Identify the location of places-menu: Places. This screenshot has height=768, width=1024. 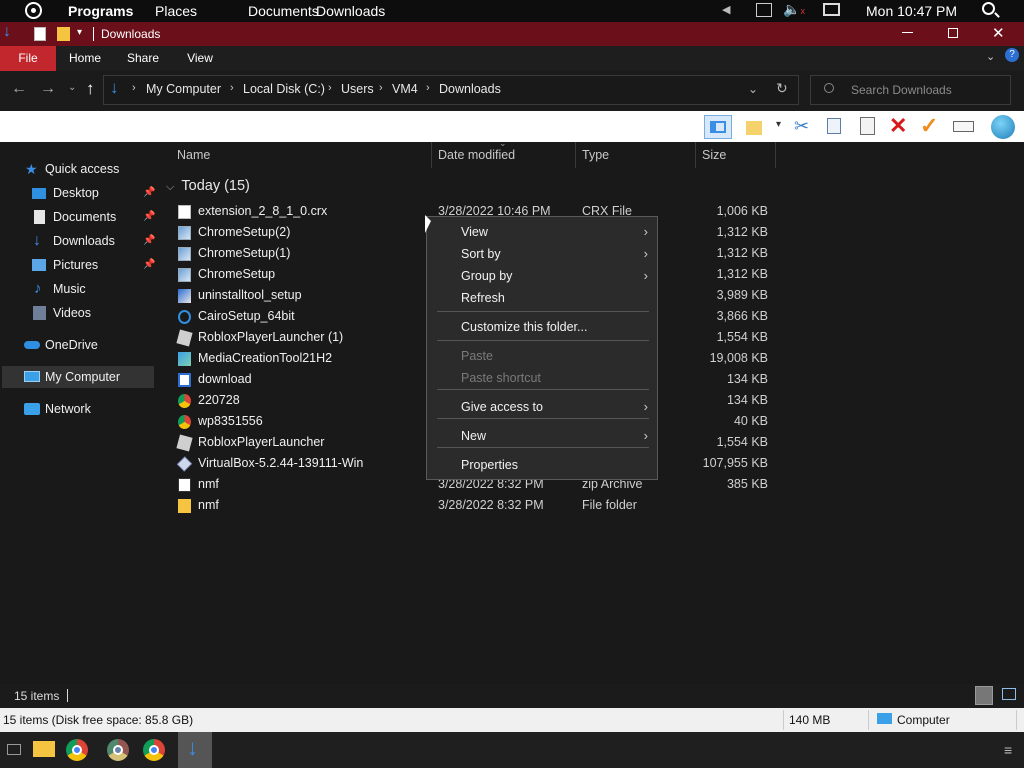
(176, 11).